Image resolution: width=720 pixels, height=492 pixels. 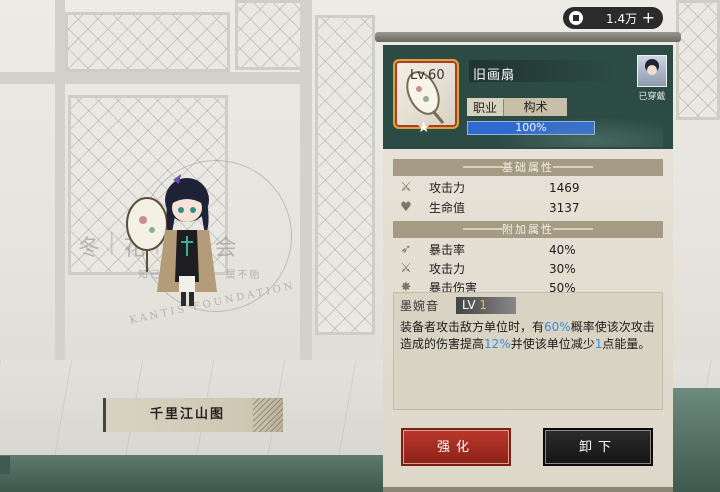 I want to click on fan-prop, so click(x=147, y=234).